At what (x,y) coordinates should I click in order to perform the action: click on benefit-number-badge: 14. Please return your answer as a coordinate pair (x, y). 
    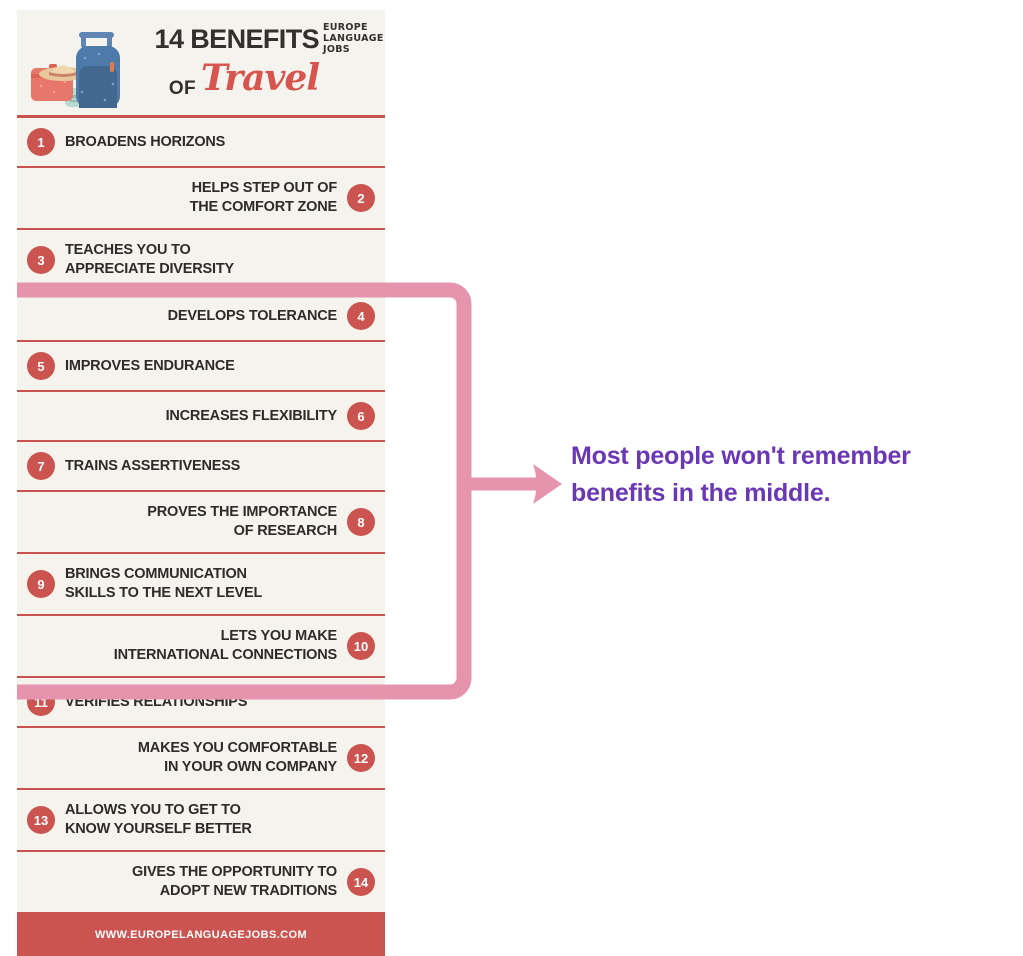
    Looking at the image, I should click on (361, 882).